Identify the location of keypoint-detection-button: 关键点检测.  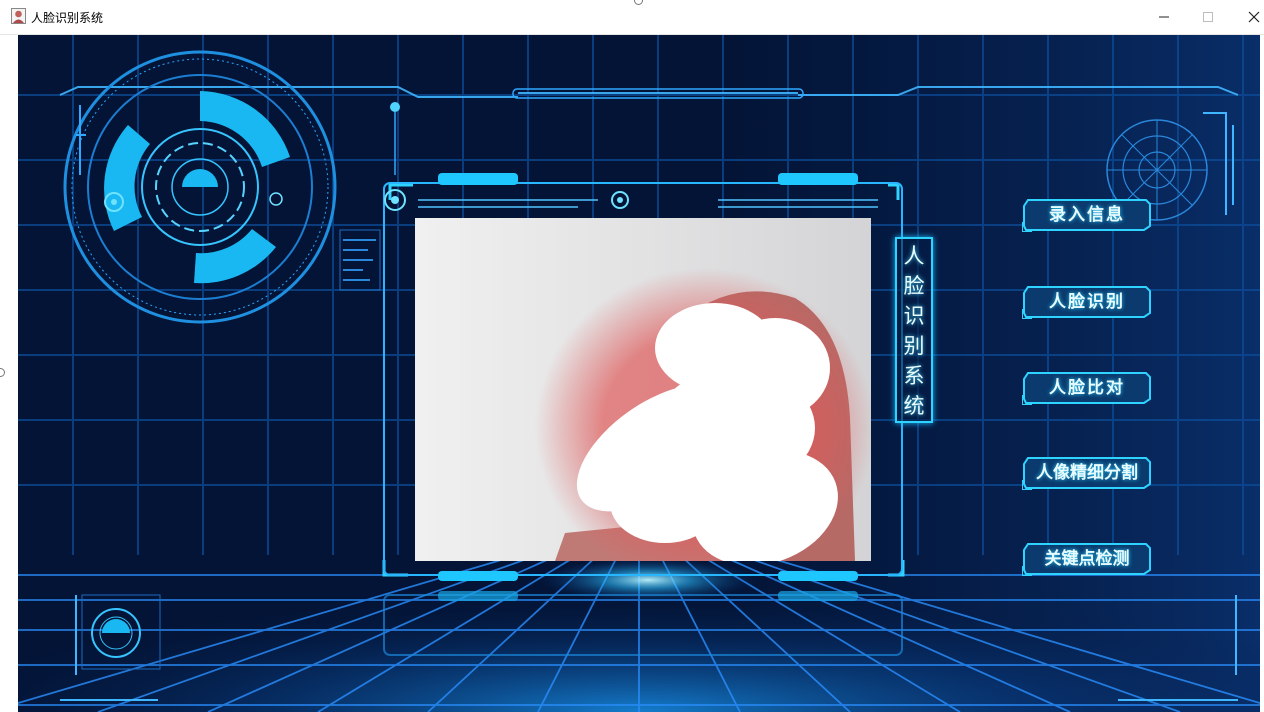
(1087, 559).